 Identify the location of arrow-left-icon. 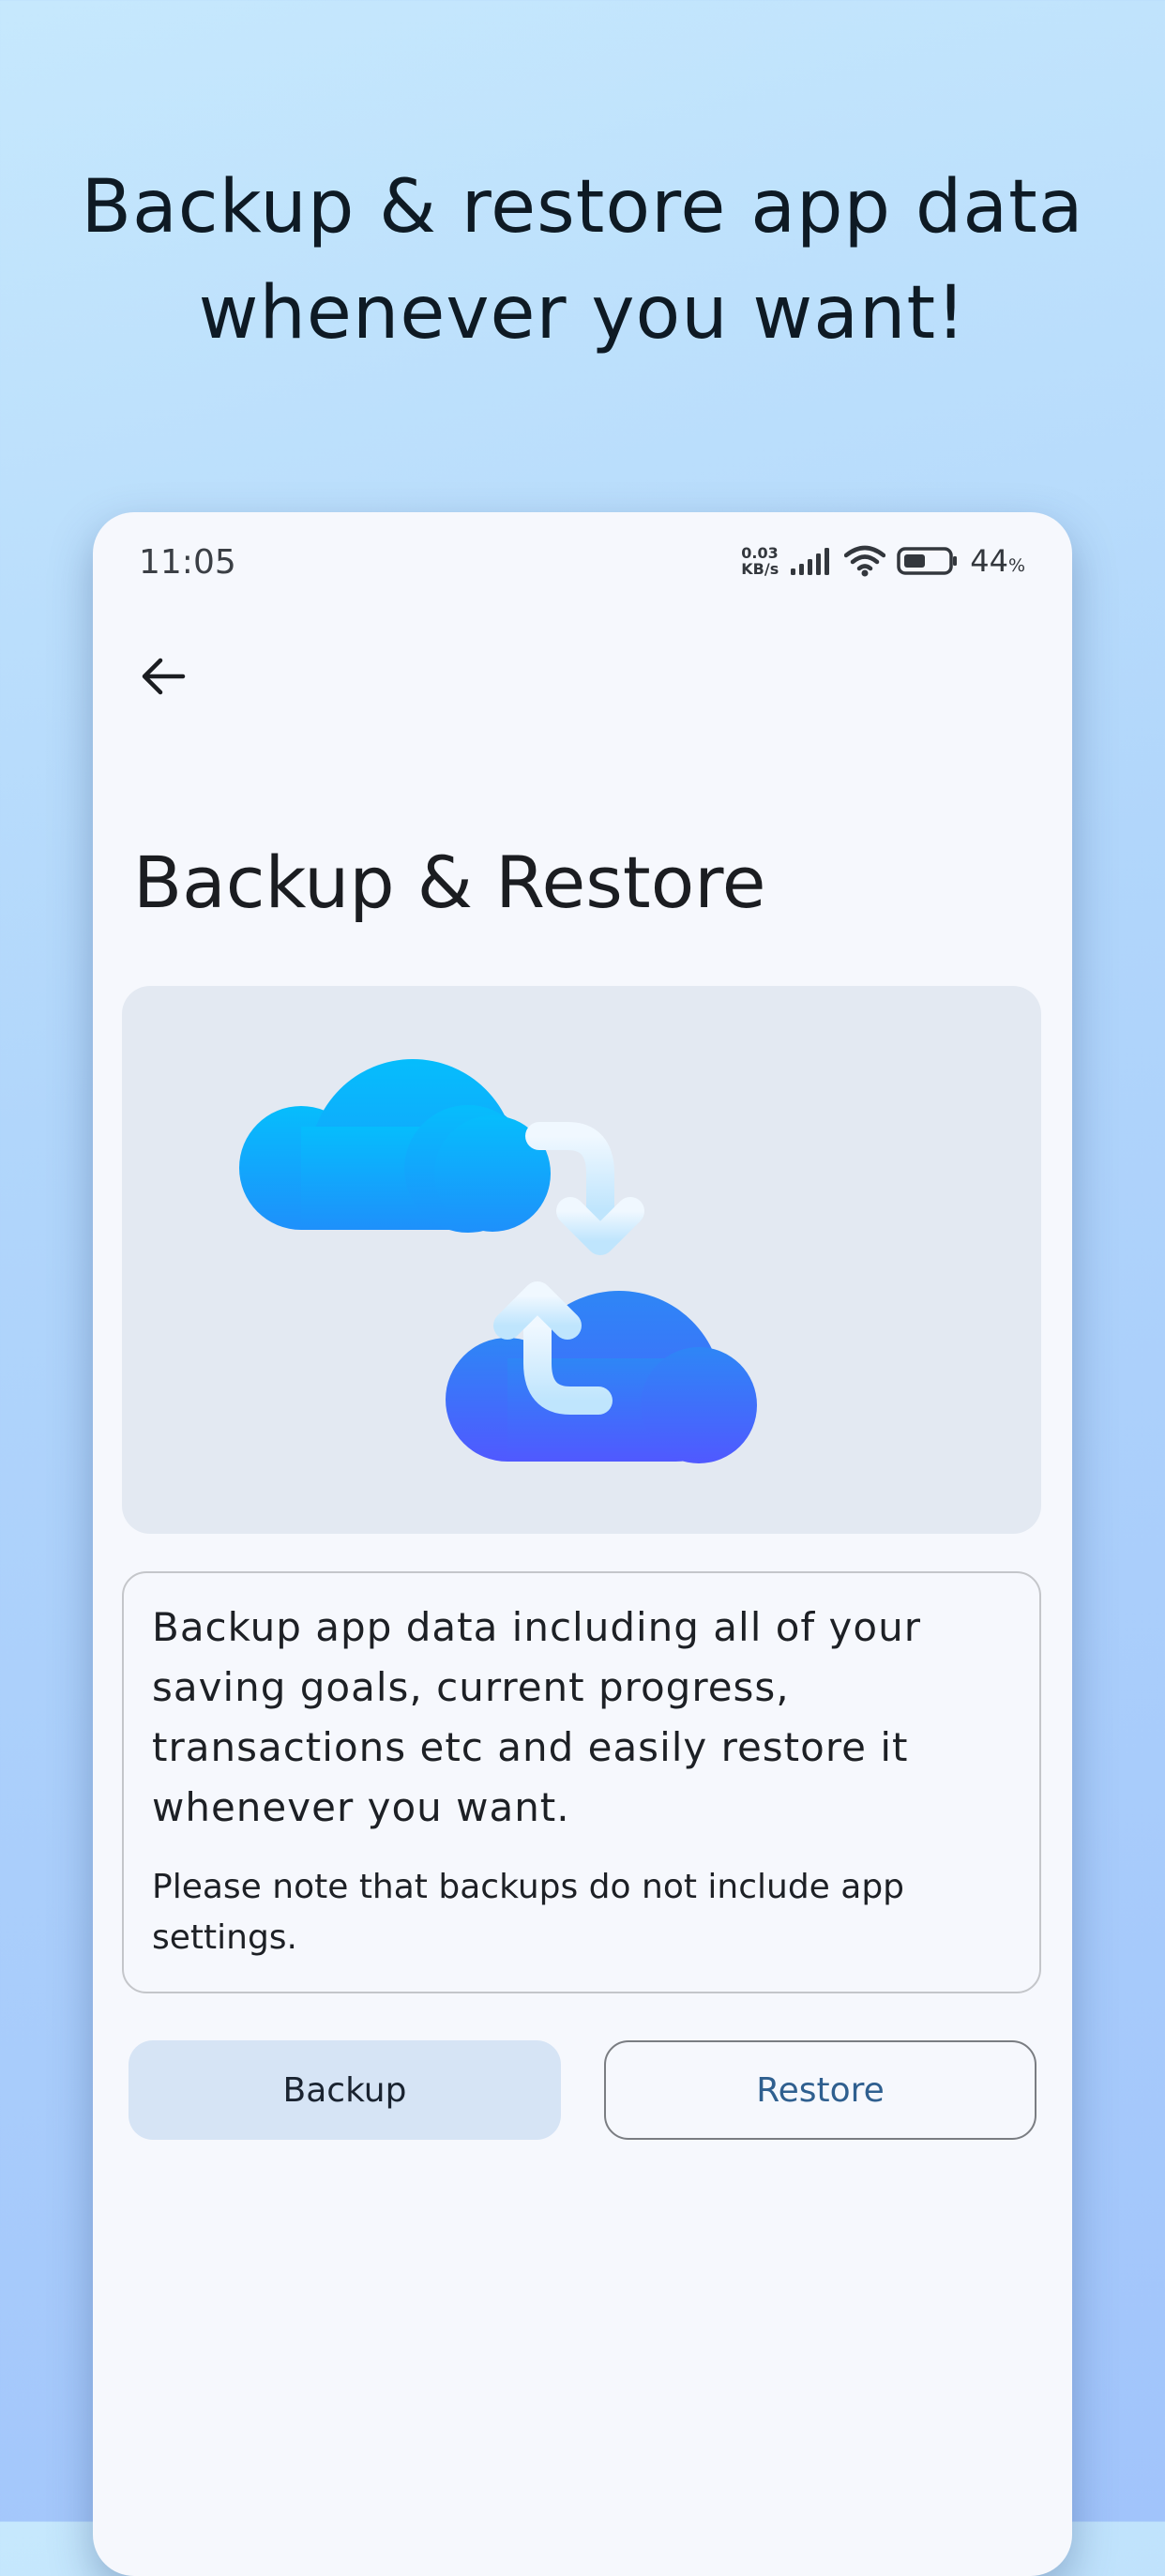
(164, 677).